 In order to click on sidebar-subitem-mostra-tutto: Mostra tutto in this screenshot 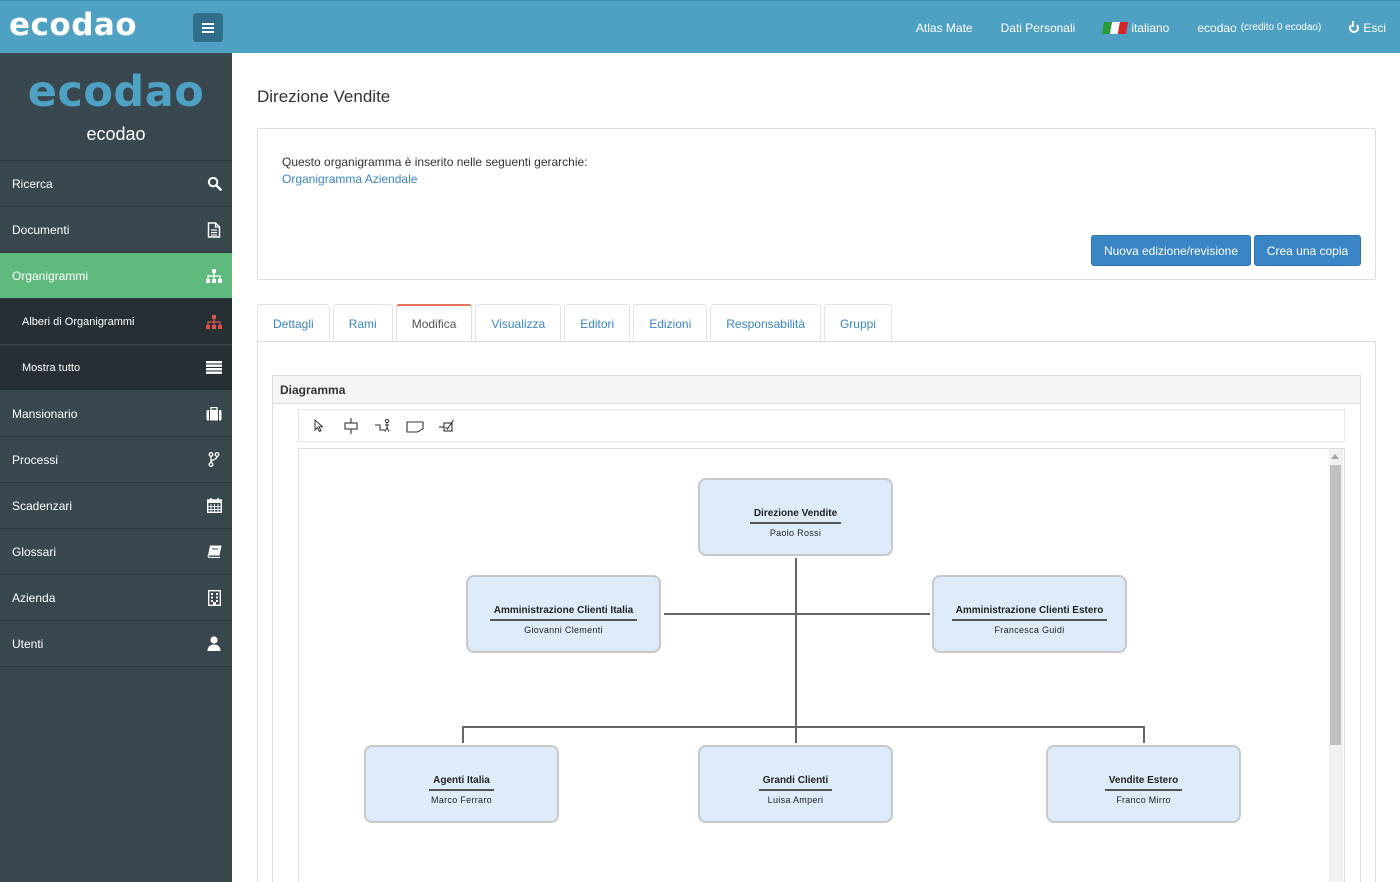, I will do `click(116, 368)`.